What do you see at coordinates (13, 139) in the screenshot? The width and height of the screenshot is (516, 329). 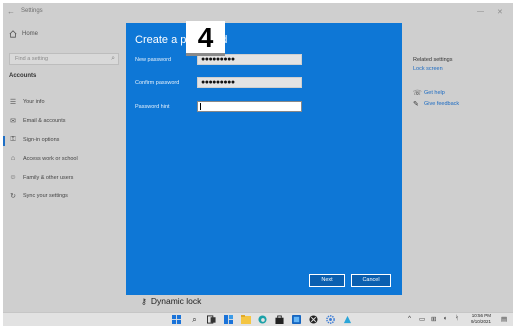 I see `key-icon: ⚿` at bounding box center [13, 139].